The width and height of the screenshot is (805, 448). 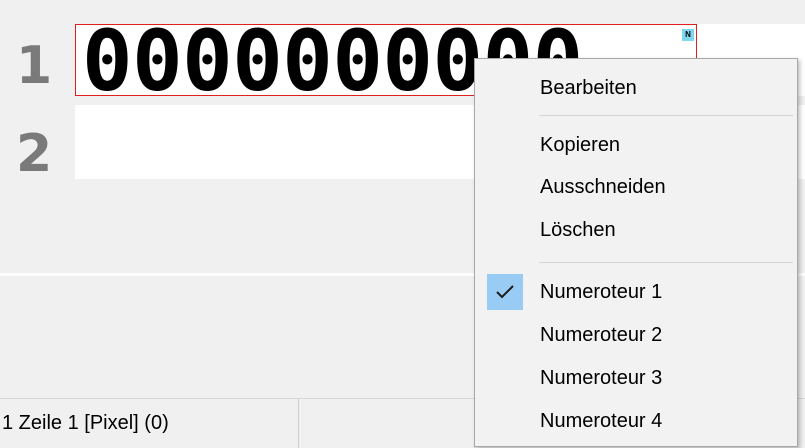 I want to click on line-number-2: 2, so click(x=34, y=154).